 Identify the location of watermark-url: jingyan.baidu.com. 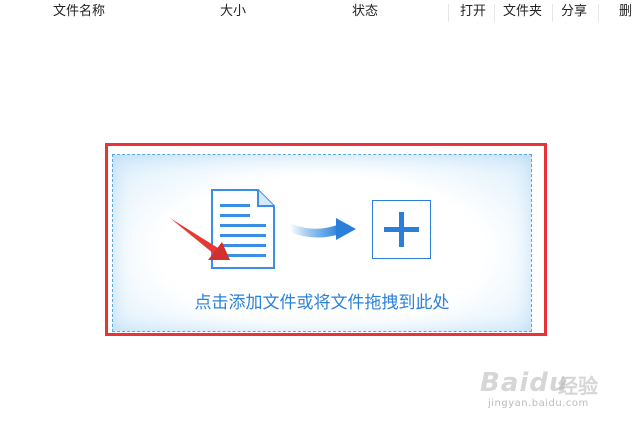
(538, 403).